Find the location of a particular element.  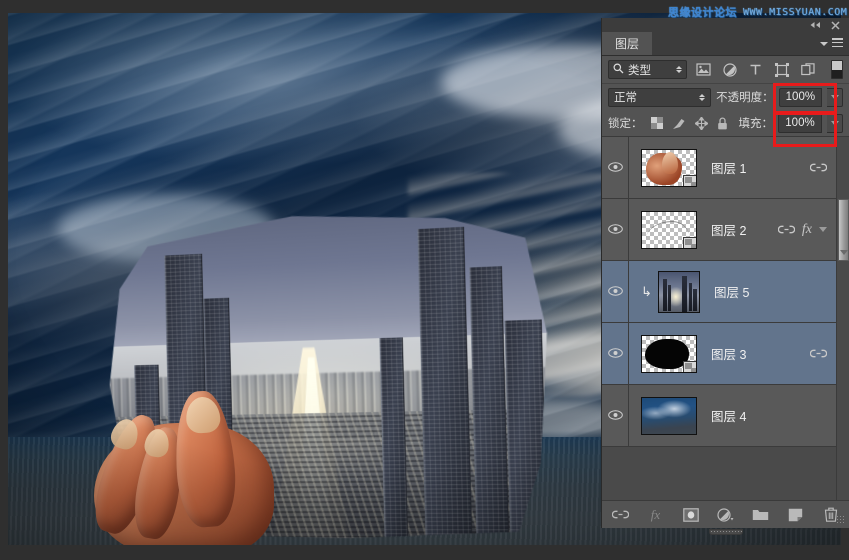

pixel-layer-filter-icon is located at coordinates (703, 69).